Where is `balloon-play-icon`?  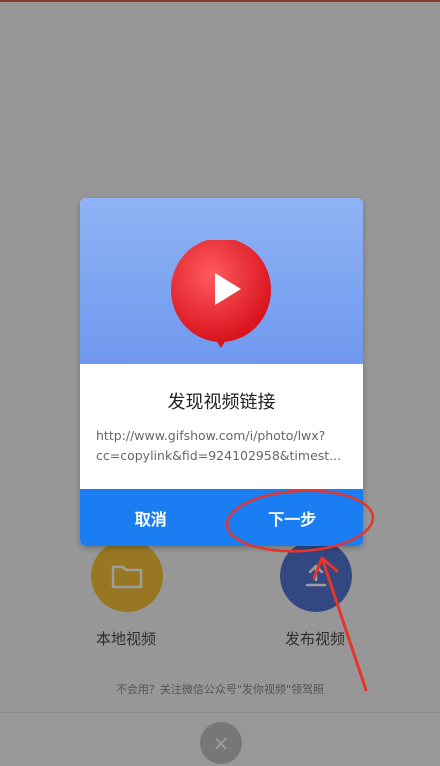
balloon-play-icon is located at coordinates (221, 301).